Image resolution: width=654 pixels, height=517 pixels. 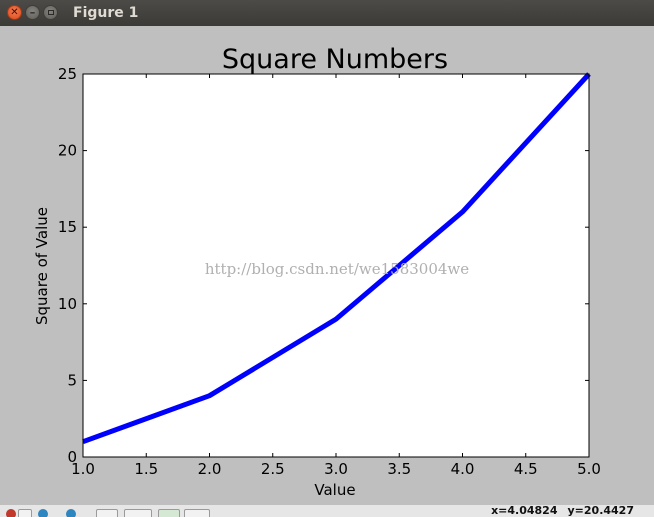 What do you see at coordinates (25, 513) in the screenshot?
I see `back-icon` at bounding box center [25, 513].